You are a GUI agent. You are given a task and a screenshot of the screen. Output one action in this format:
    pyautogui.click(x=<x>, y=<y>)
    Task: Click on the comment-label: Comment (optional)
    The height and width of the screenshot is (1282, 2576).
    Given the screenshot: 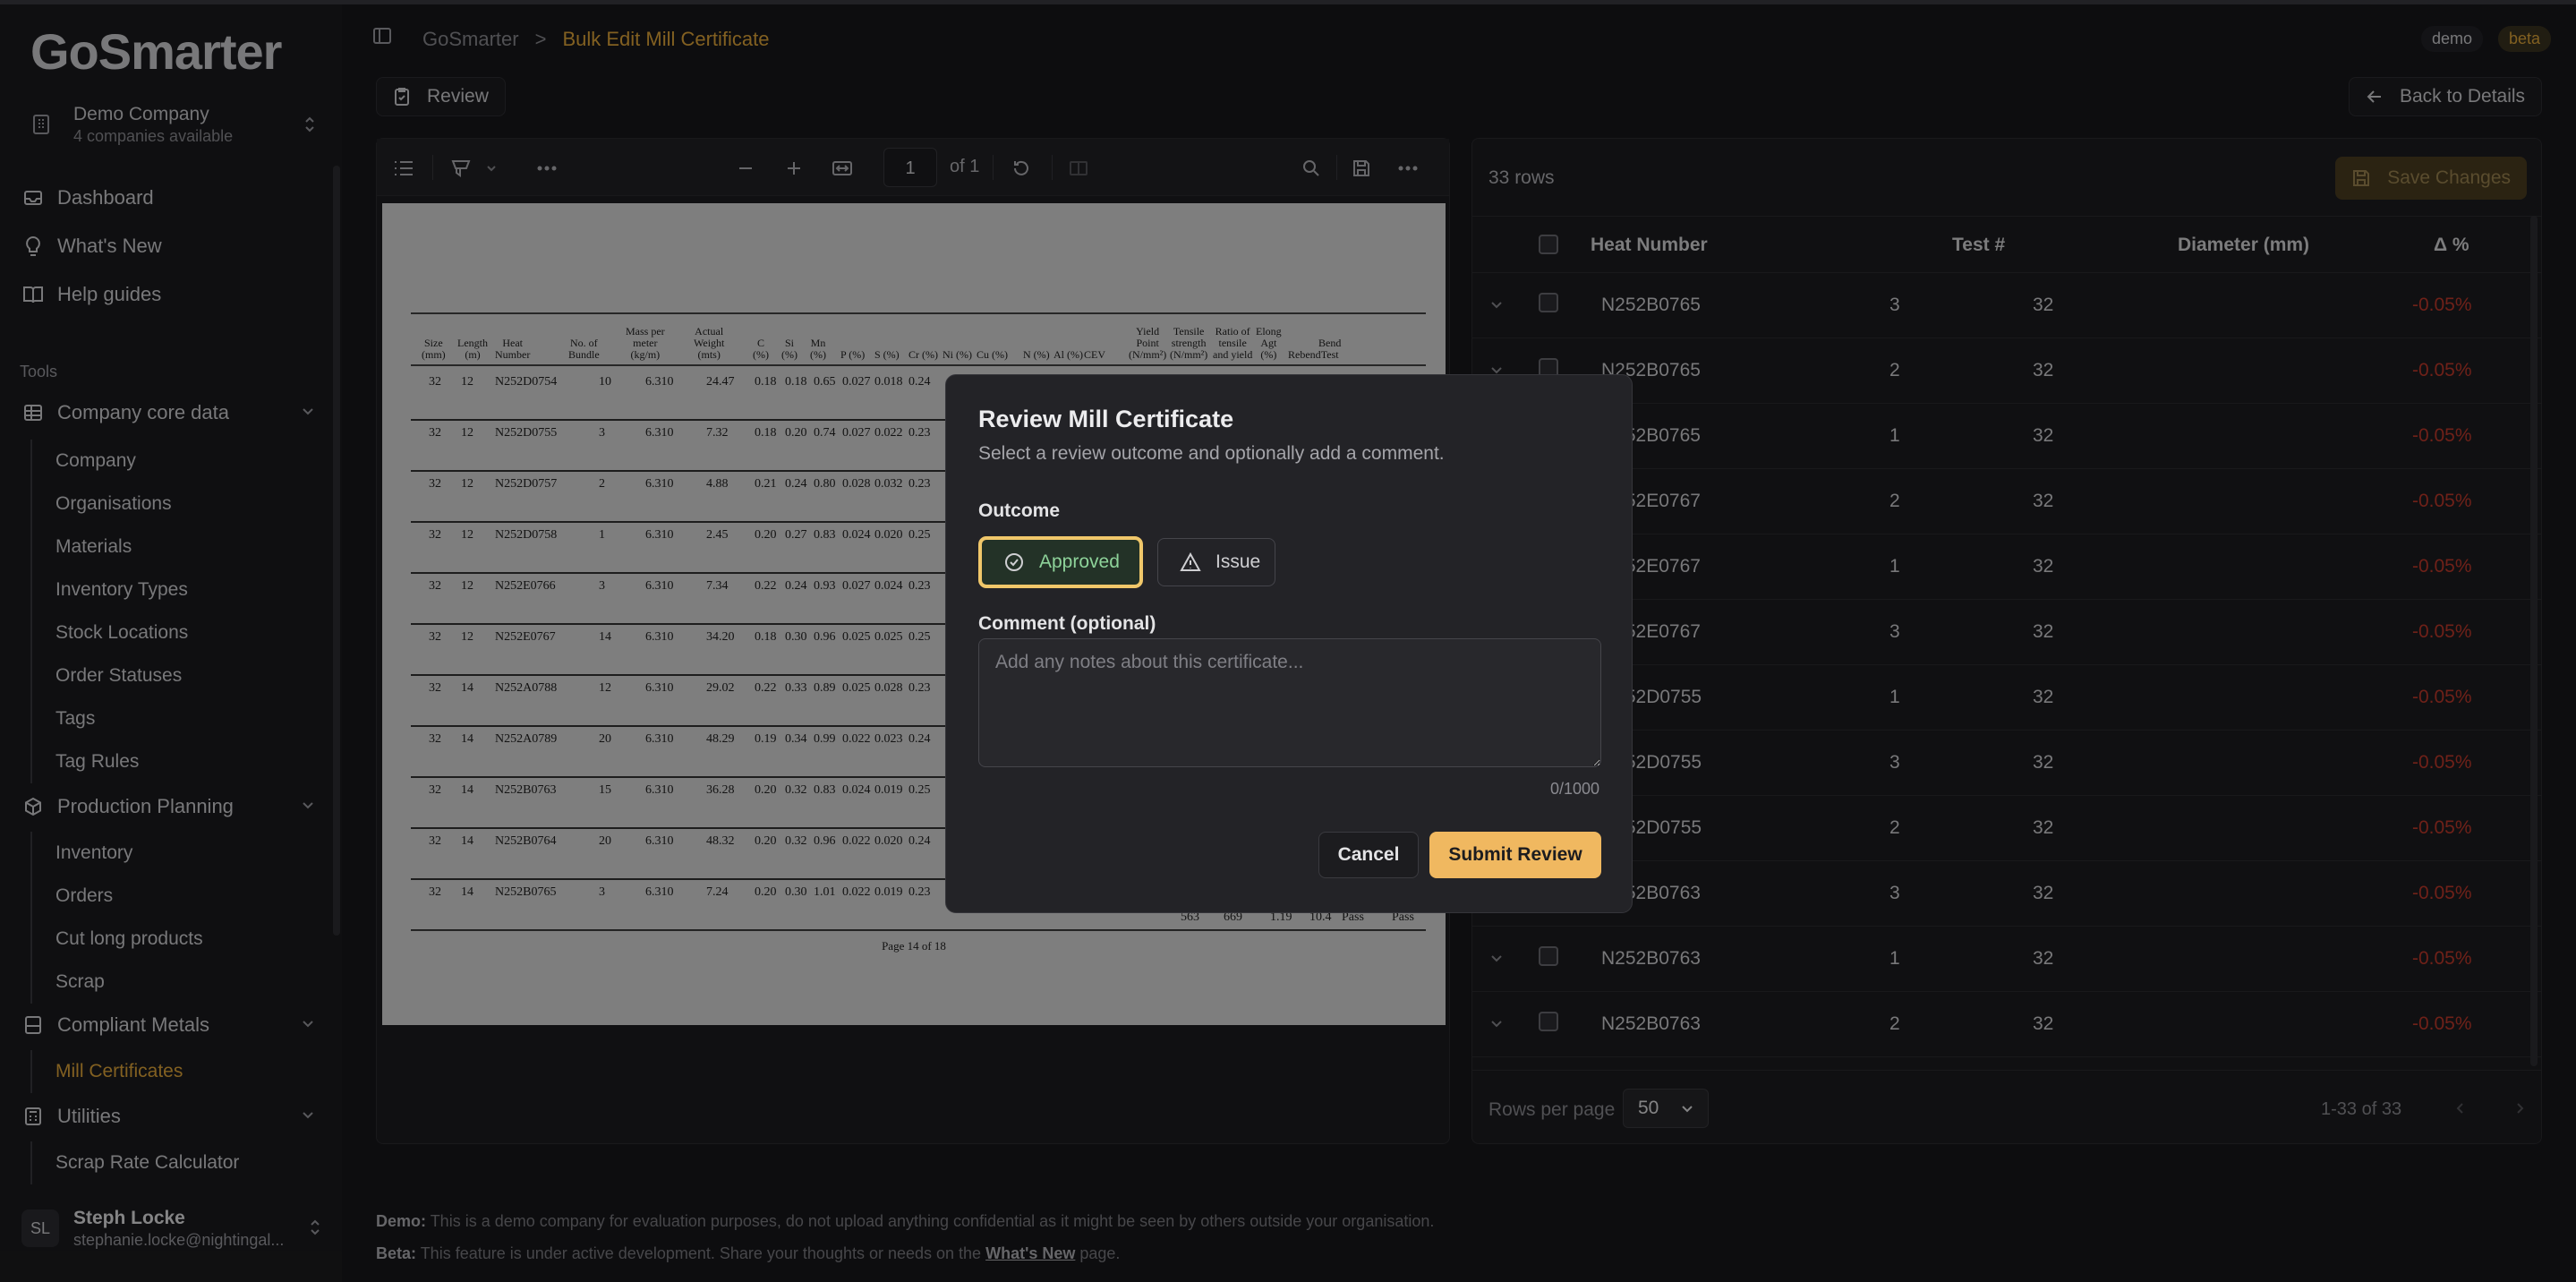 What is the action you would take?
    pyautogui.click(x=1067, y=623)
    